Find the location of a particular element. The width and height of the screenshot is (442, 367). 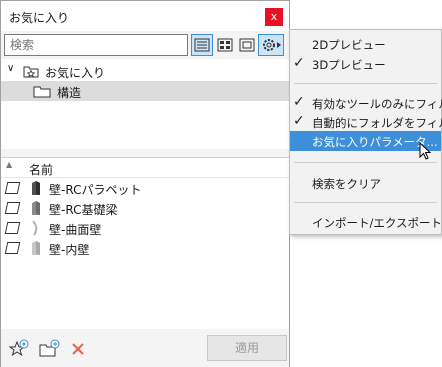

menu-item-clear-search: 検索をクリア is located at coordinates (365, 183).